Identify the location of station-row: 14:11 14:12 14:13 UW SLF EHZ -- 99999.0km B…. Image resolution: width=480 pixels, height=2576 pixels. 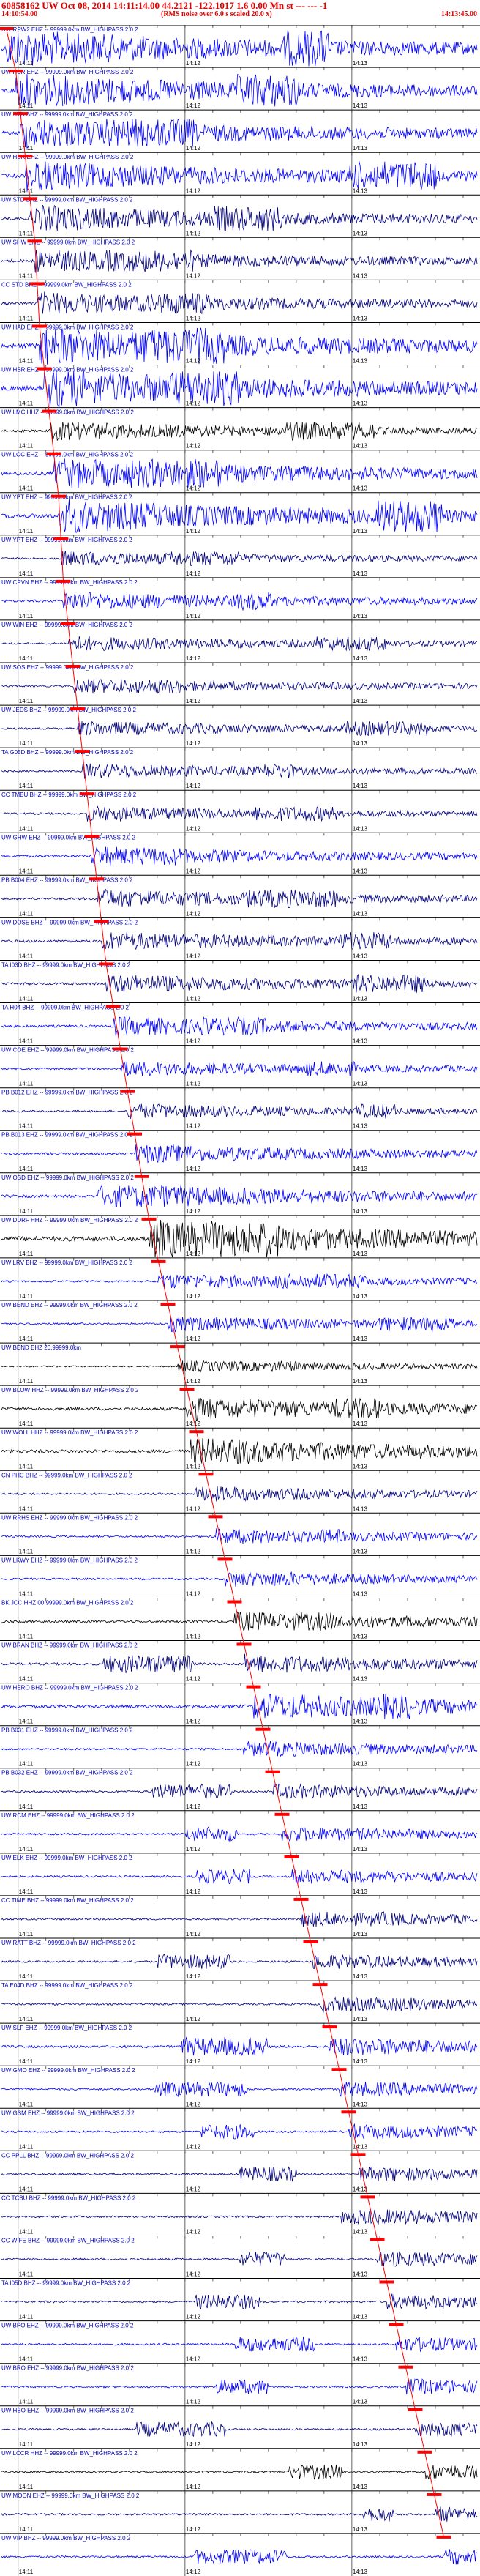
(240, 2044).